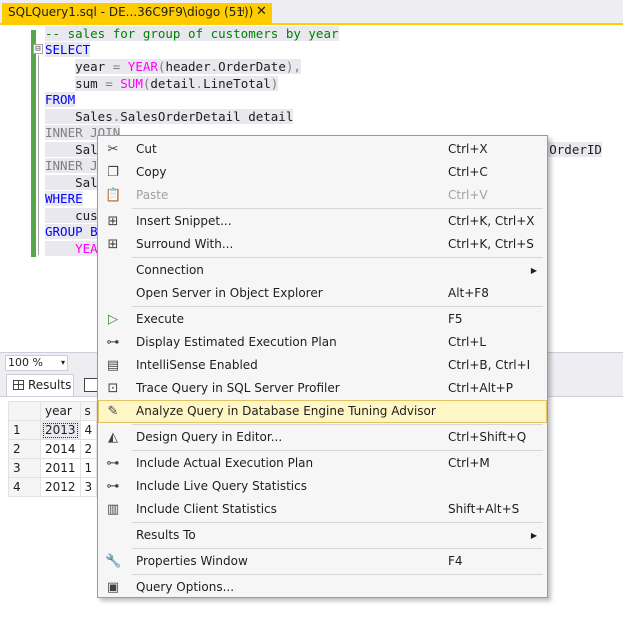 The image size is (623, 625). I want to click on menu-item-copy: ❐ Copy Ctrl+C, so click(322, 172).